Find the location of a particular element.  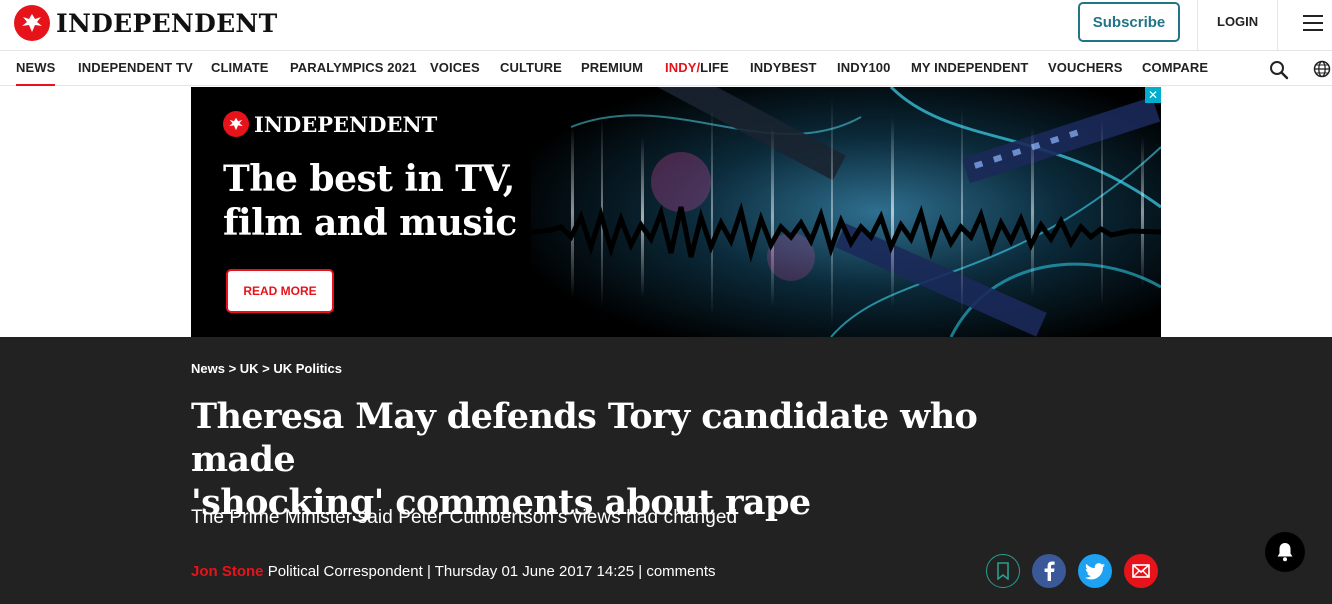

hamburger-menu-icon is located at coordinates (1313, 23).